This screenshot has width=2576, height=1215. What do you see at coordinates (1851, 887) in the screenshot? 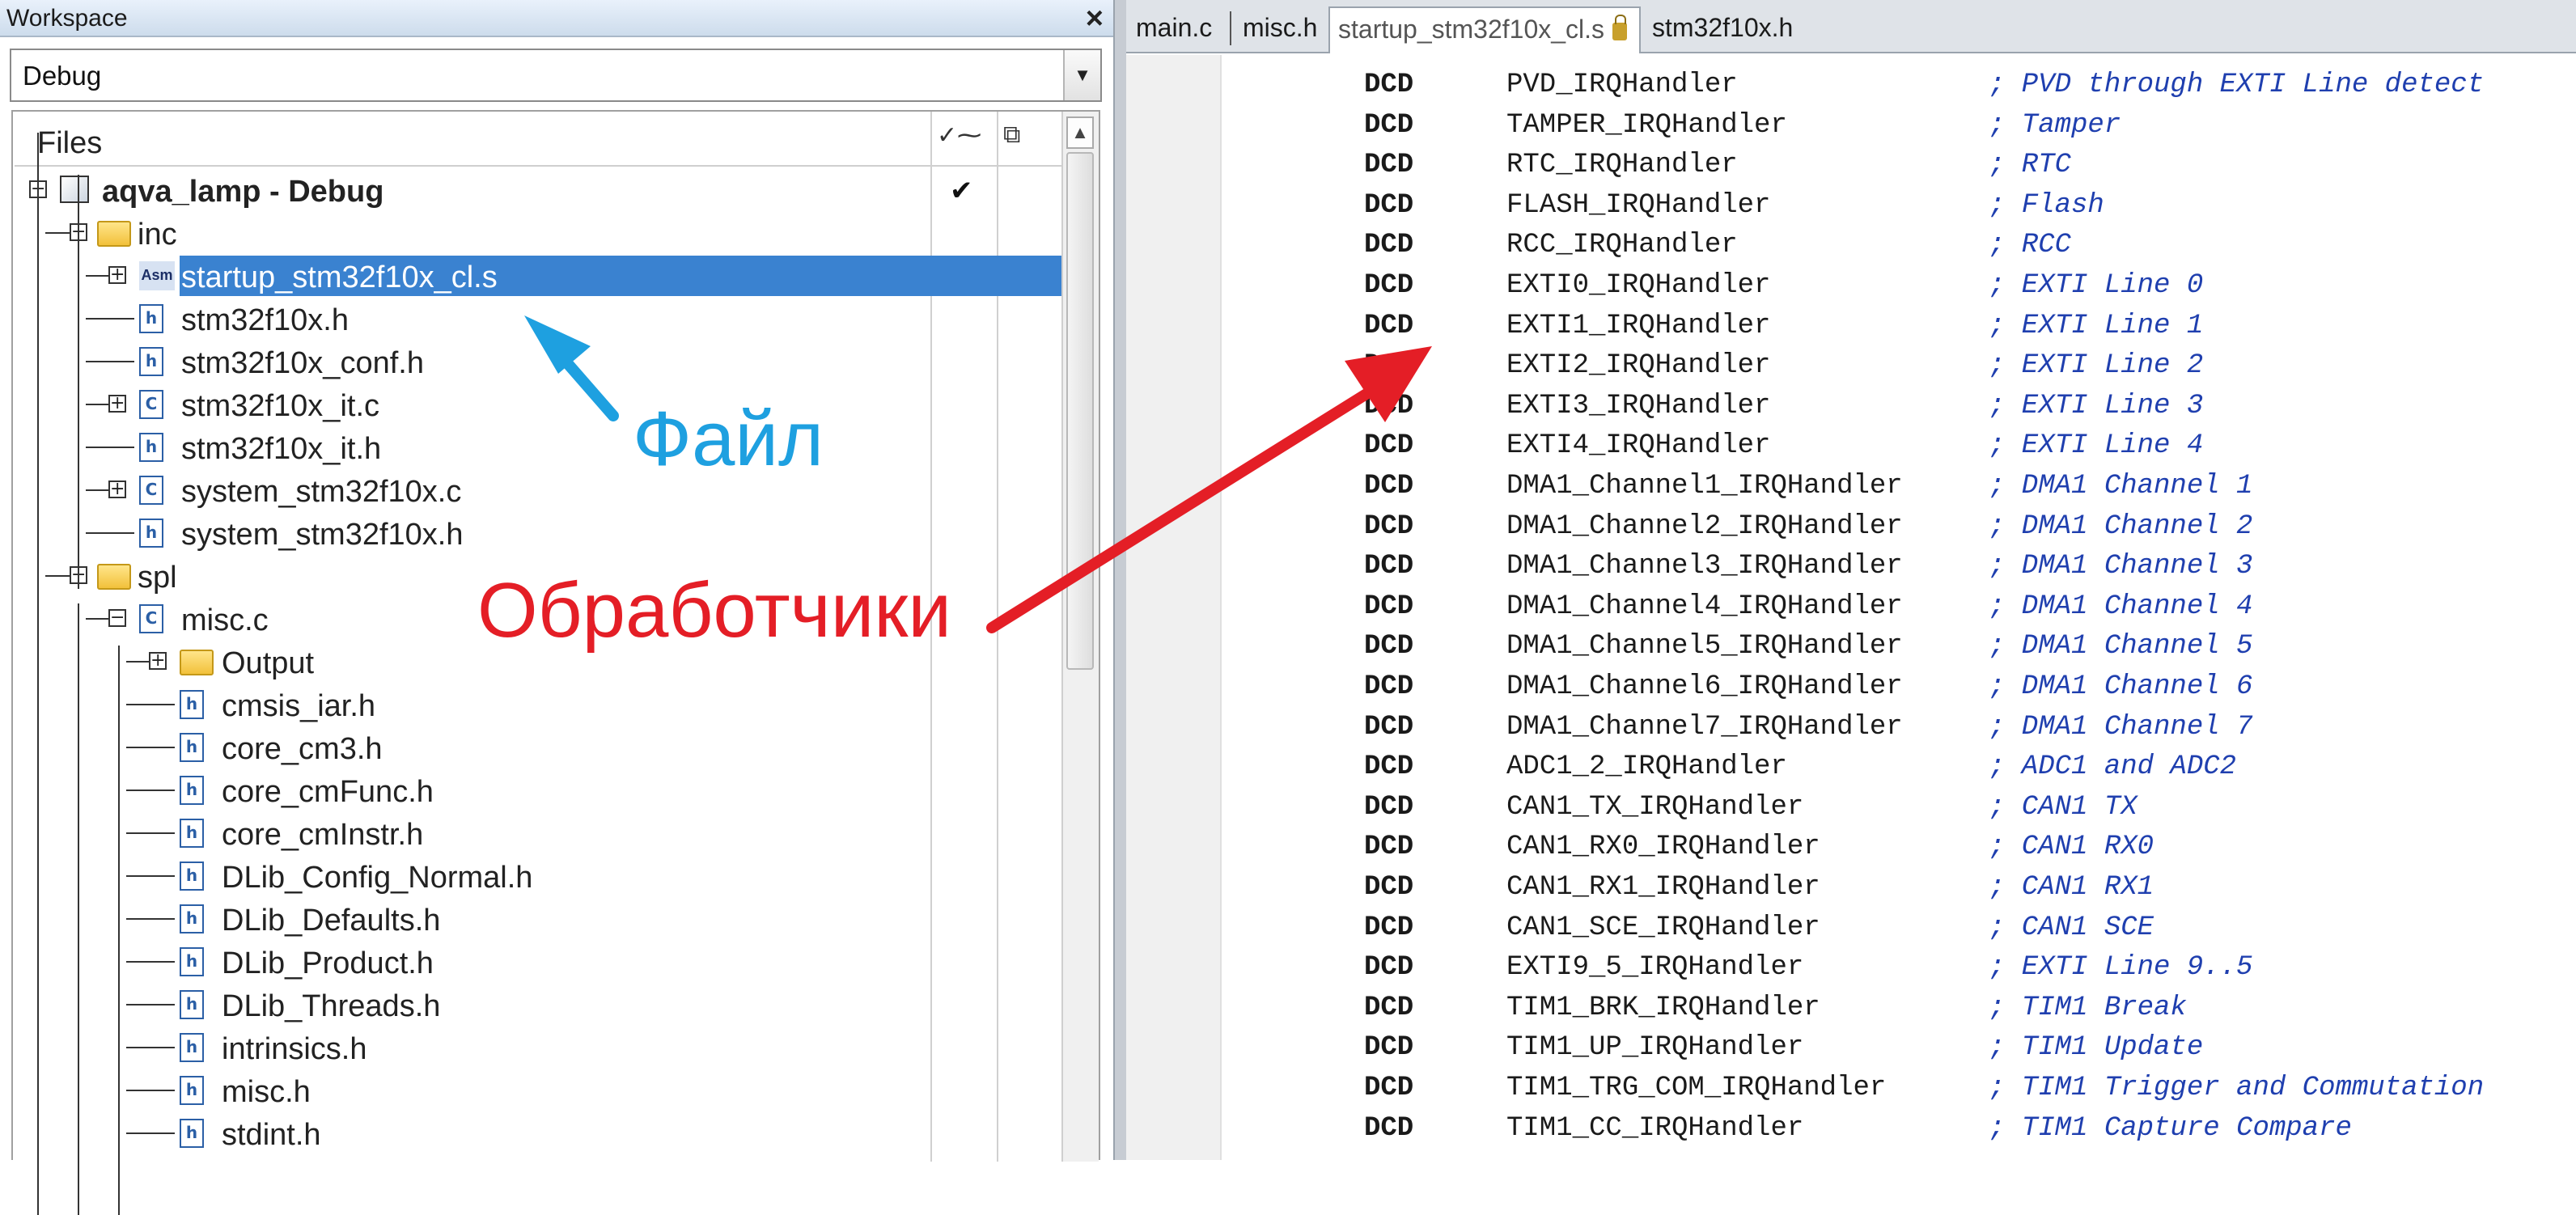
I see `code-line: DCD CAN1_RX1_IRQHandler ; CAN1 RX1` at bounding box center [1851, 887].